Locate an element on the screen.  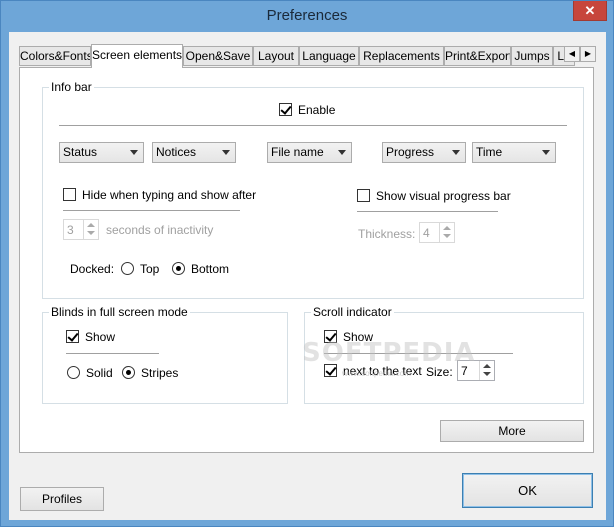
tab-layout: Layout is located at coordinates (276, 56).